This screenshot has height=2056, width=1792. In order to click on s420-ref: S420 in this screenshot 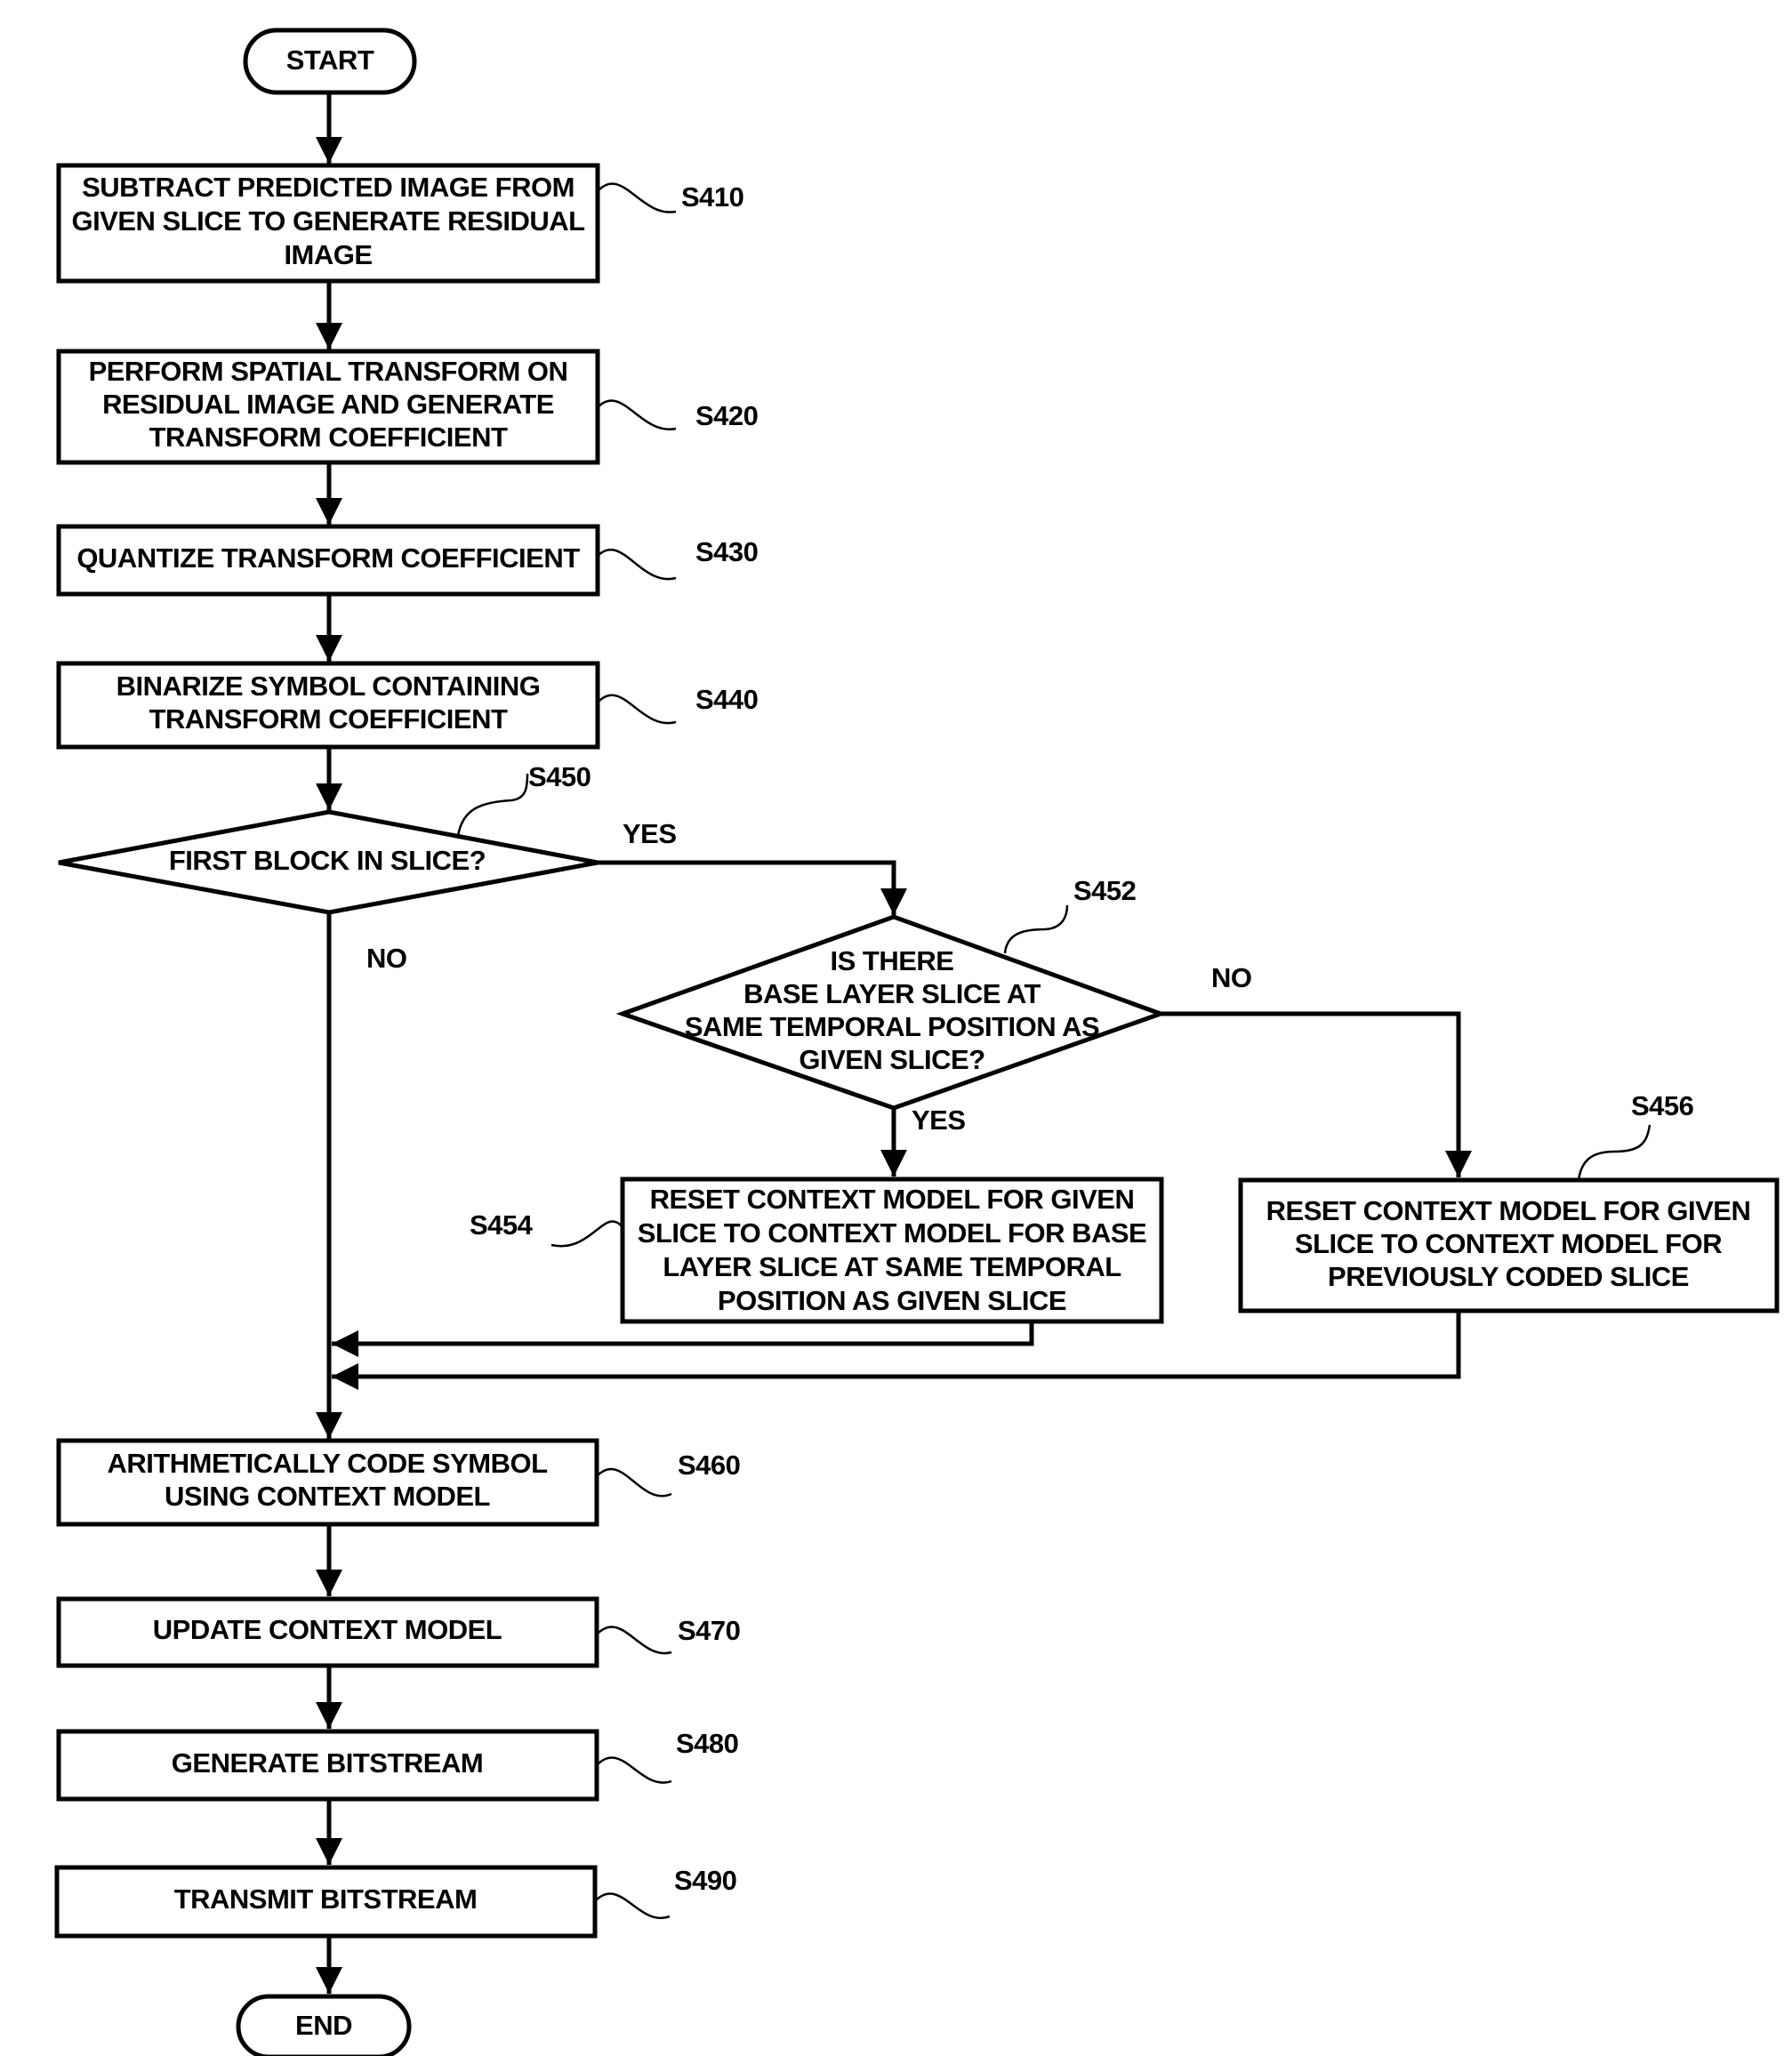, I will do `click(726, 415)`.